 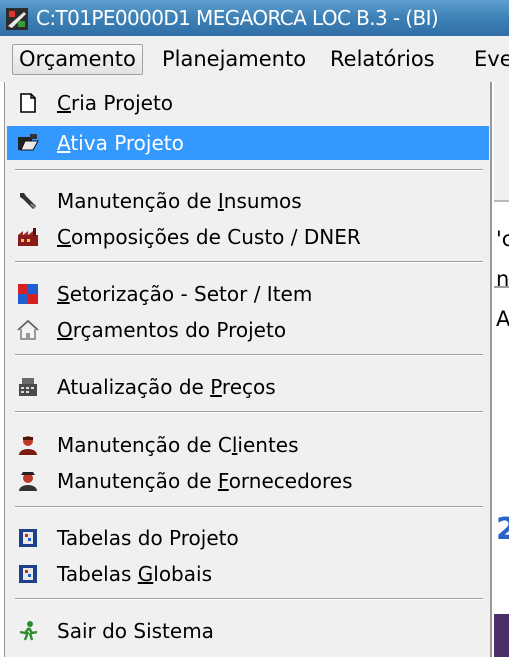 I want to click on menu-item-ativa-projeto: Ativa Projeto, so click(x=248, y=143).